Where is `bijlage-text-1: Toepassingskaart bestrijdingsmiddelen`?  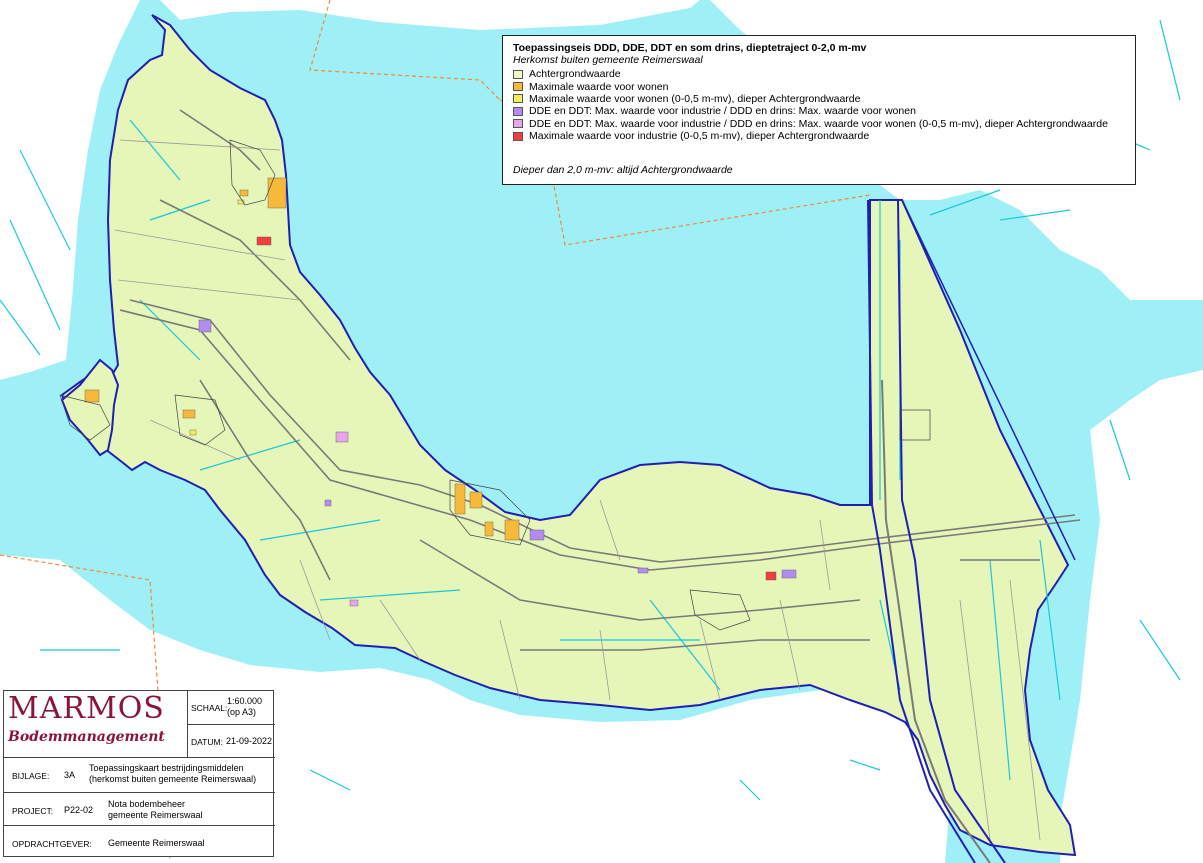
bijlage-text-1: Toepassingskaart bestrijdingsmiddelen is located at coordinates (166, 768).